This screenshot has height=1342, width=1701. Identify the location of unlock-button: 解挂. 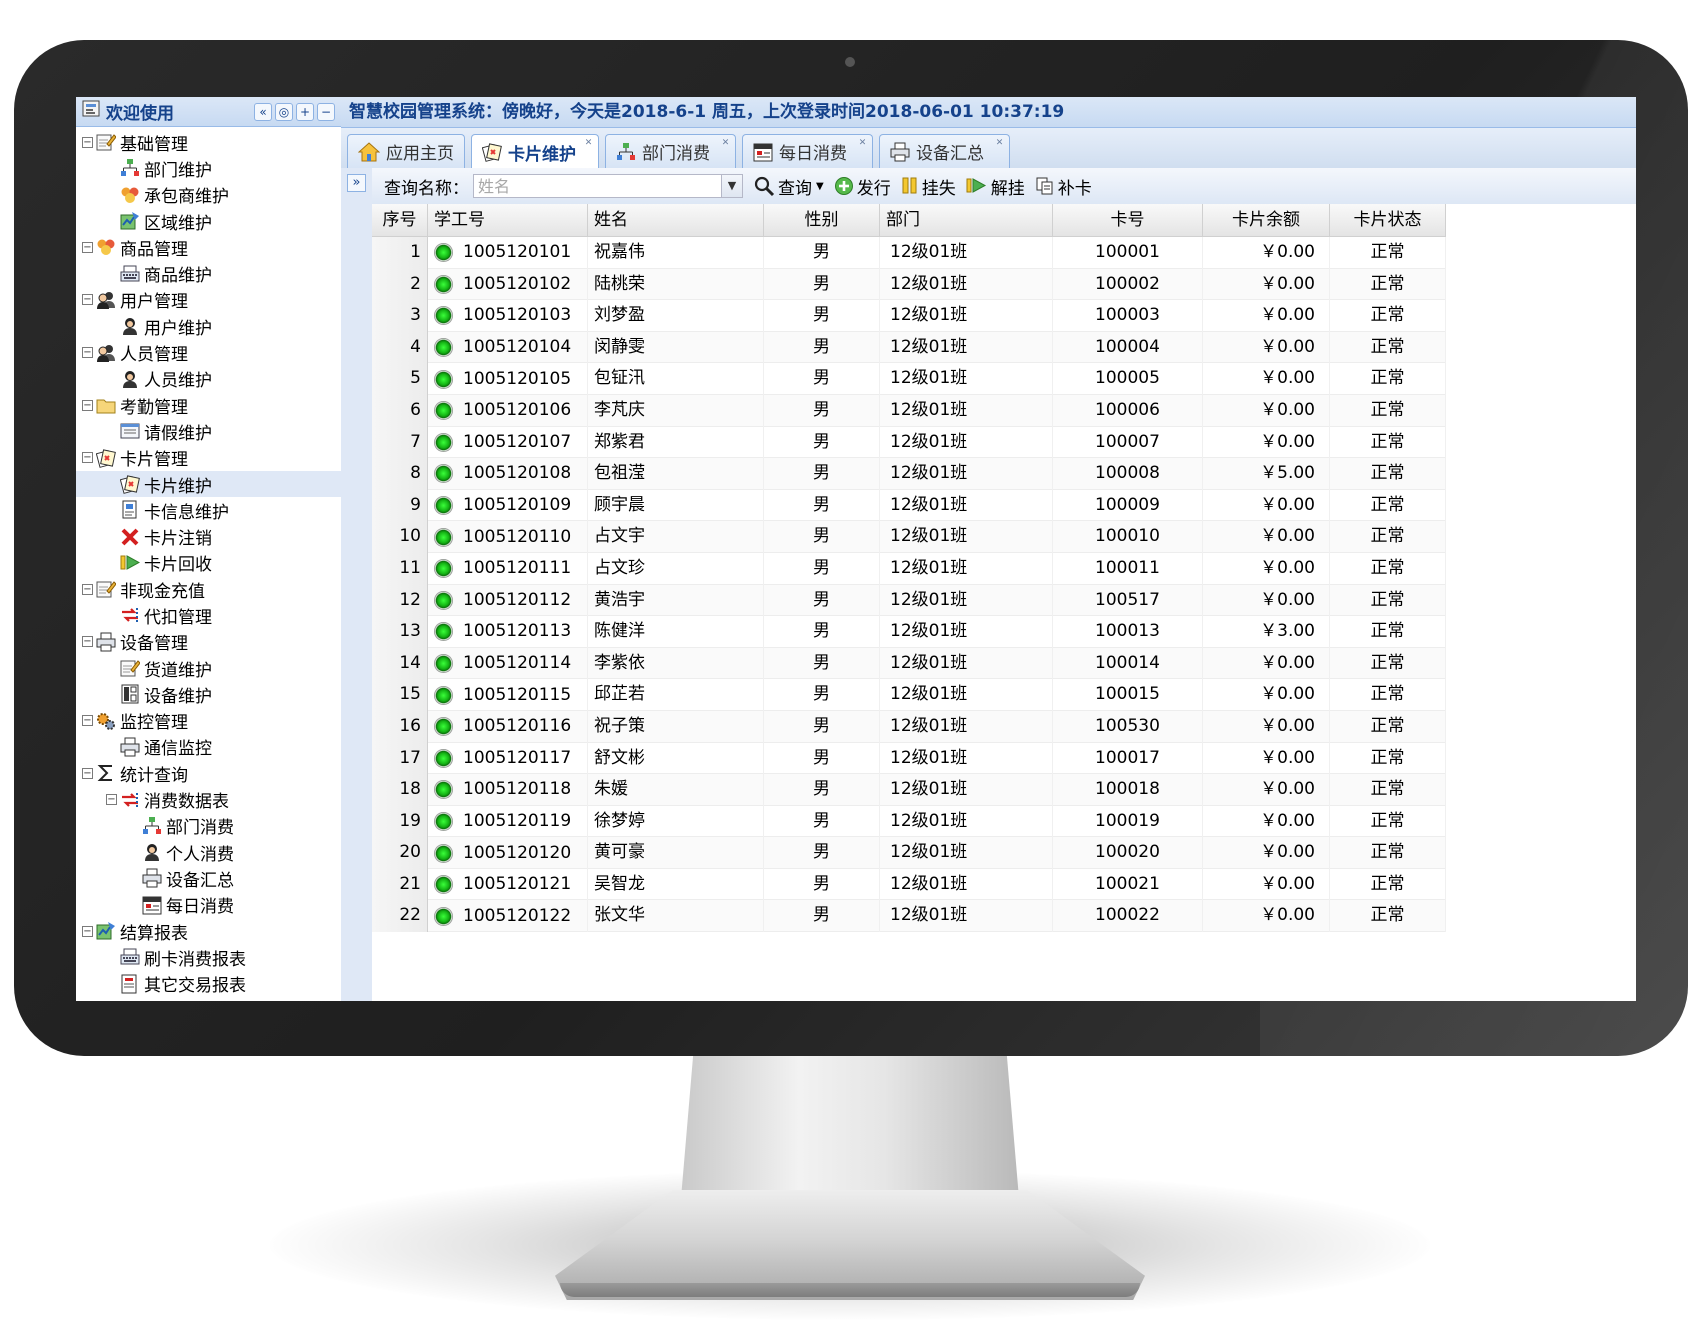
(995, 186).